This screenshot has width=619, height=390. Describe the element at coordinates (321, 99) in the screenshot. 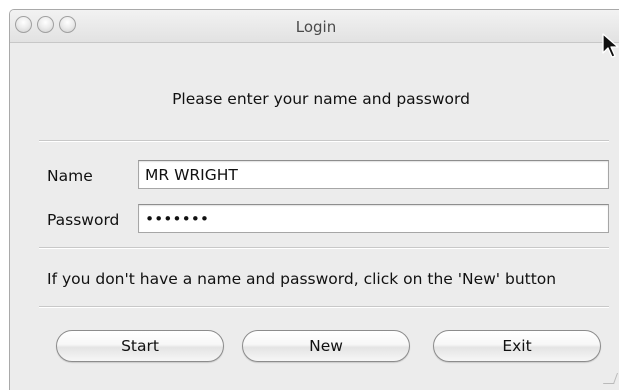

I see `instruction-text: Please enter your name and password` at that location.